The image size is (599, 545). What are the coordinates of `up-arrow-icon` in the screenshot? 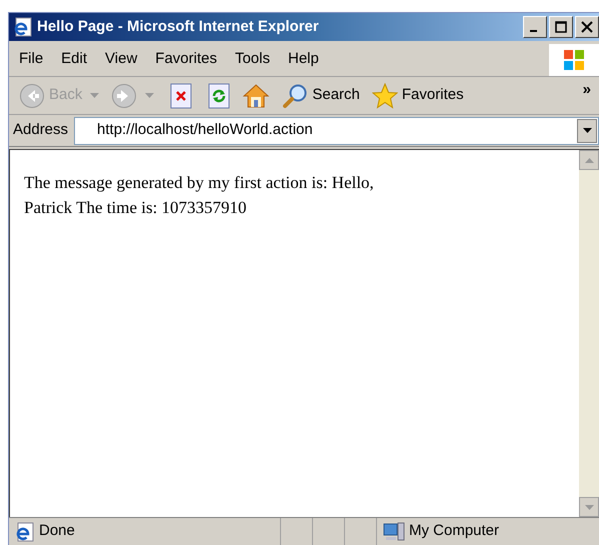 It's located at (589, 160).